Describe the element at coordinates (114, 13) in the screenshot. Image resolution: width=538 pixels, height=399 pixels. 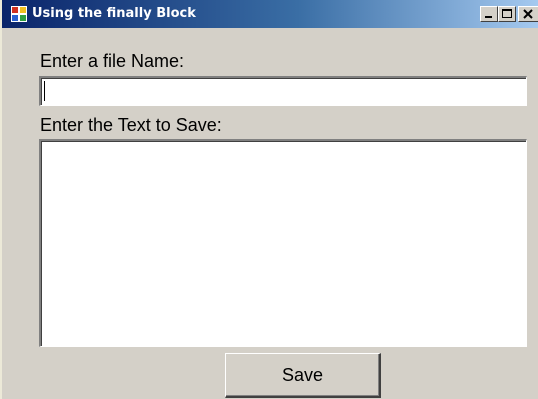
I see `window-title: Using the finally Block` at that location.